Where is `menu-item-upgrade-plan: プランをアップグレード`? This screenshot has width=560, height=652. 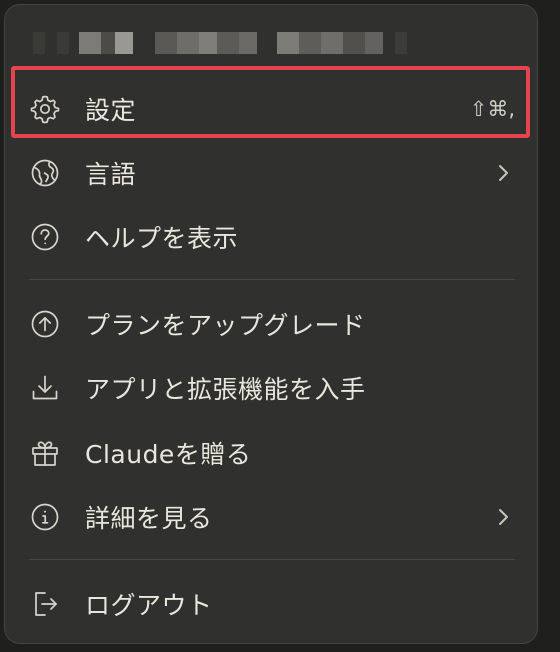 menu-item-upgrade-plan: プランをアップグレード is located at coordinates (272, 324).